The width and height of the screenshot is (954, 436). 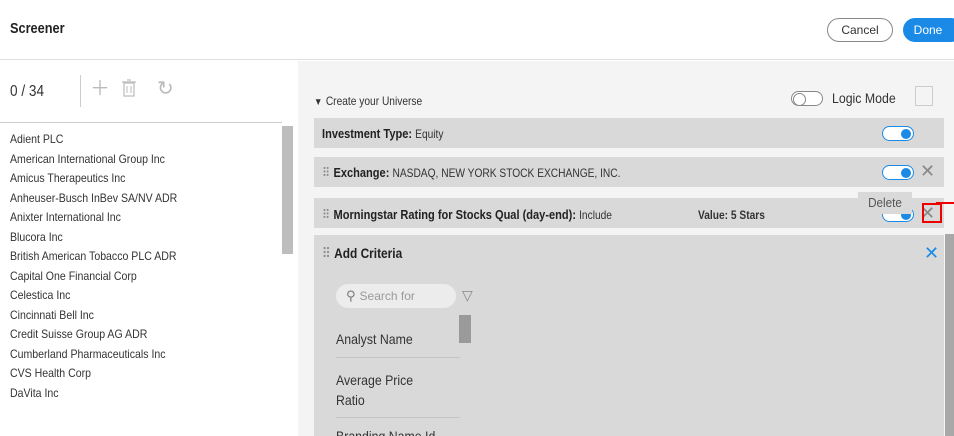 What do you see at coordinates (351, 295) in the screenshot?
I see `search-icon: ⚲` at bounding box center [351, 295].